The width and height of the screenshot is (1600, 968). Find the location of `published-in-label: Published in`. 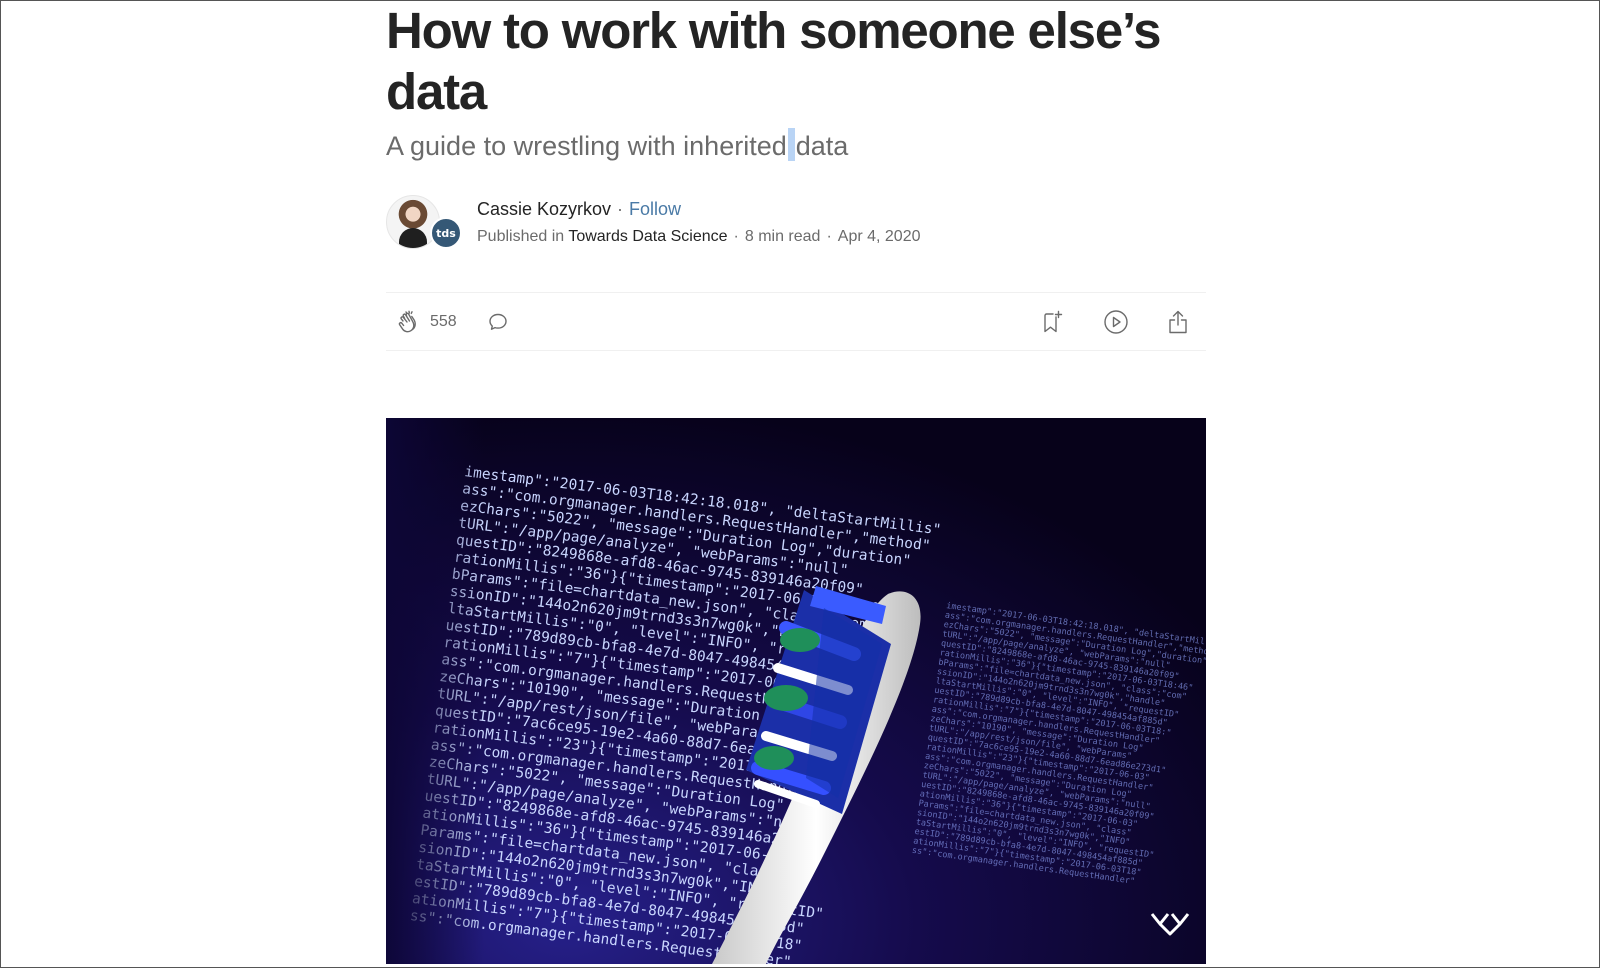

published-in-label: Published in is located at coordinates (521, 236).